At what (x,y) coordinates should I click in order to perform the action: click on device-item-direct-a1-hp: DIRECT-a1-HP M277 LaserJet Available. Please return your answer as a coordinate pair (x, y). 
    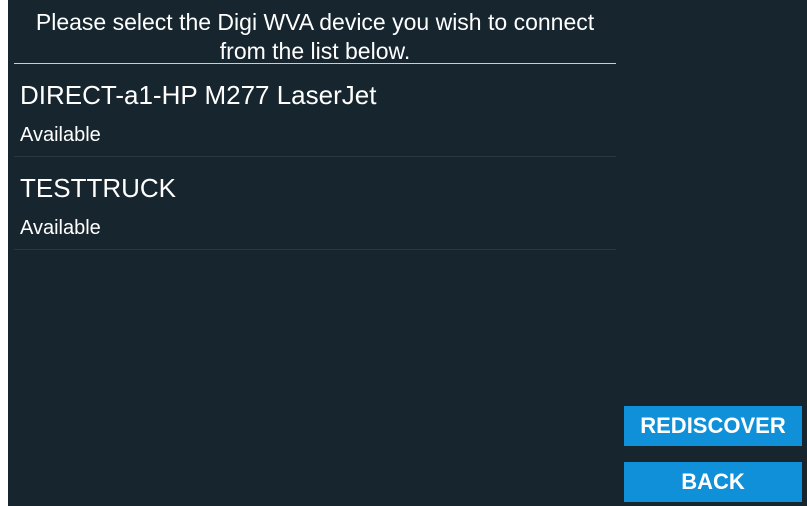
    Looking at the image, I should click on (315, 110).